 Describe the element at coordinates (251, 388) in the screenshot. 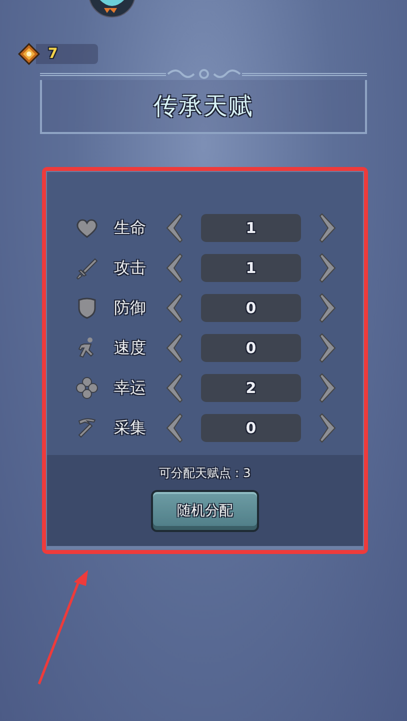

I see `talent-value: 2` at that location.